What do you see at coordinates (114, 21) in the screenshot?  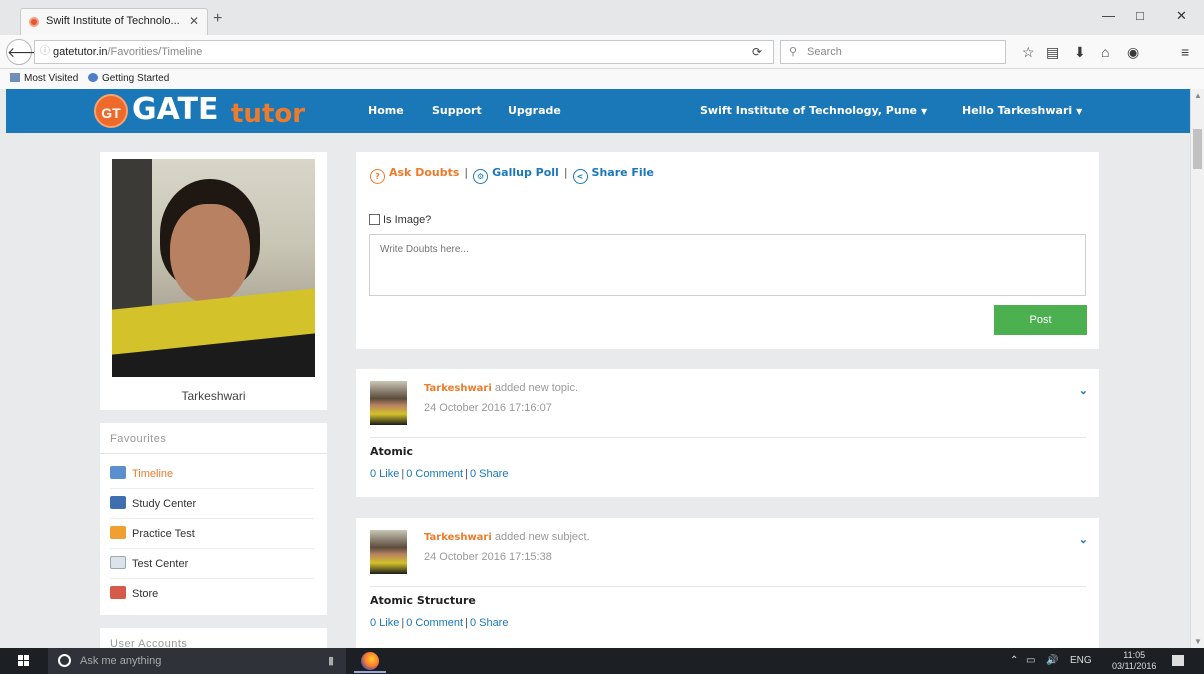 I see `browser-tab: Swift Institute of Technolo... ✕` at bounding box center [114, 21].